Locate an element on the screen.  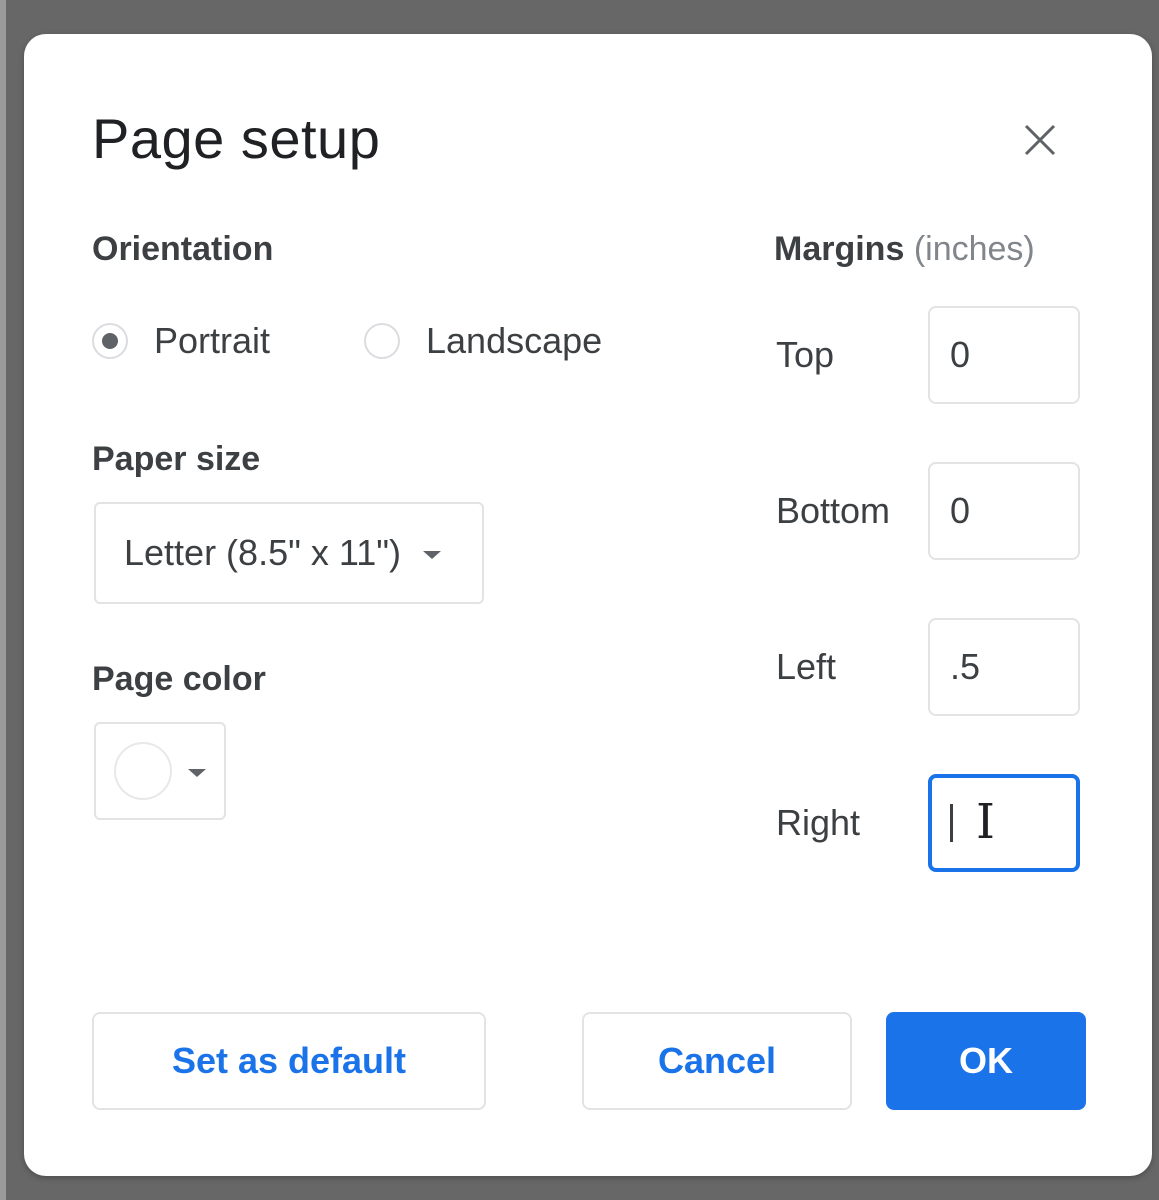
margin-row-top: Top is located at coordinates (928, 355).